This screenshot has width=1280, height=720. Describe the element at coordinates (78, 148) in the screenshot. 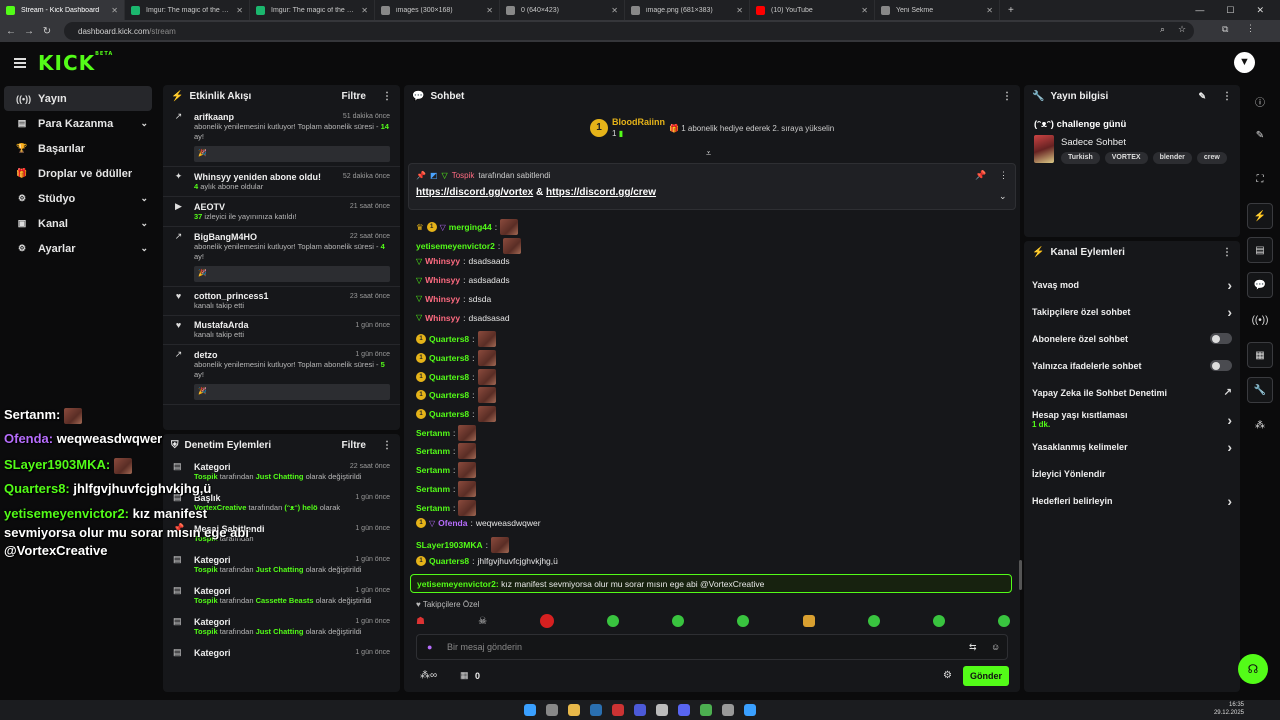

I see `sidebar-item-2: 🏆 Başarılar` at that location.